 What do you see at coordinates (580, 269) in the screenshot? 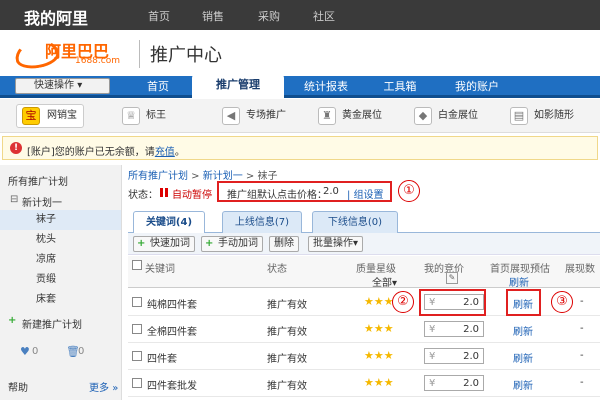
I see `col-impressions: 展现数` at bounding box center [580, 269].